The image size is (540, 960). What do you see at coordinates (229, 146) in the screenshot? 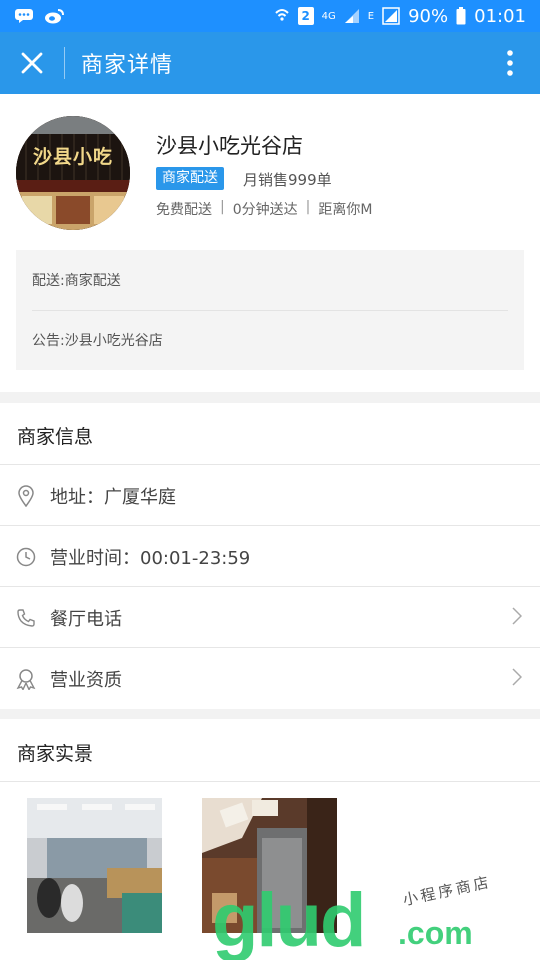
I see `shop-name: 沙县小吃光谷店` at bounding box center [229, 146].